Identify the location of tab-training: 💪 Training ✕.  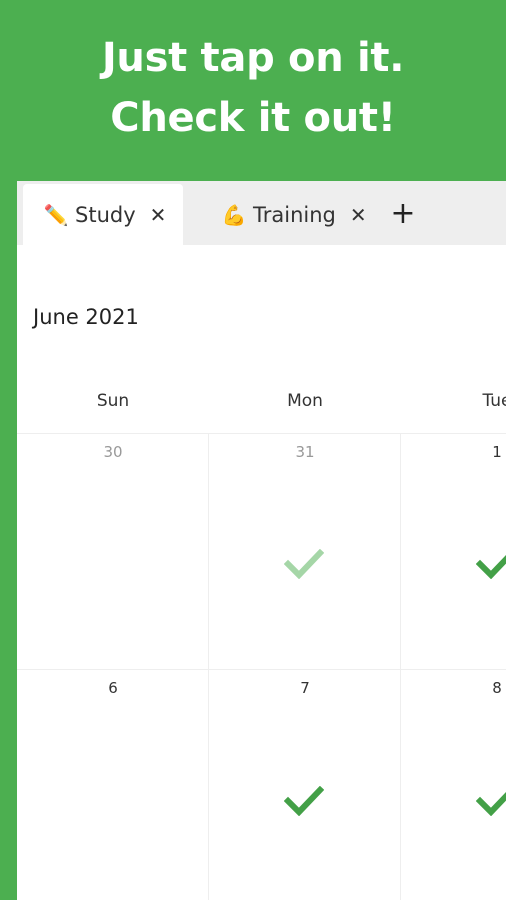
(286, 214).